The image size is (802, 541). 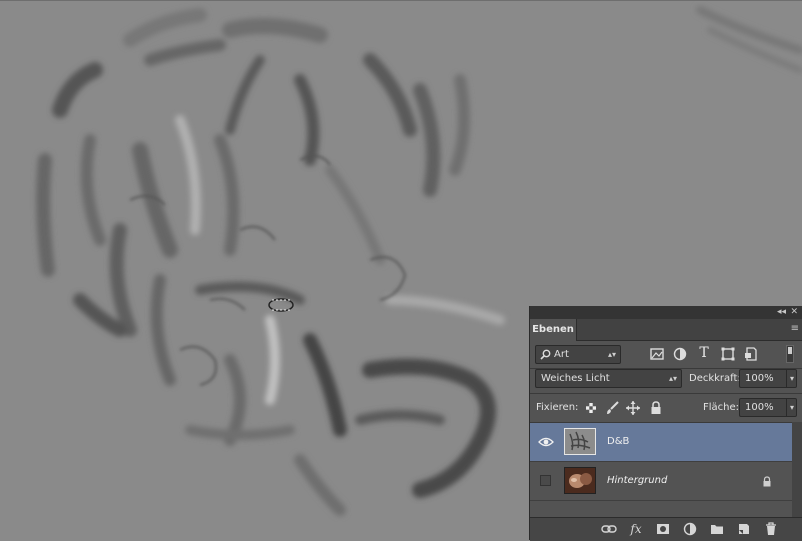 I want to click on filter-kind-dropdown: Art ▴▾, so click(x=578, y=354).